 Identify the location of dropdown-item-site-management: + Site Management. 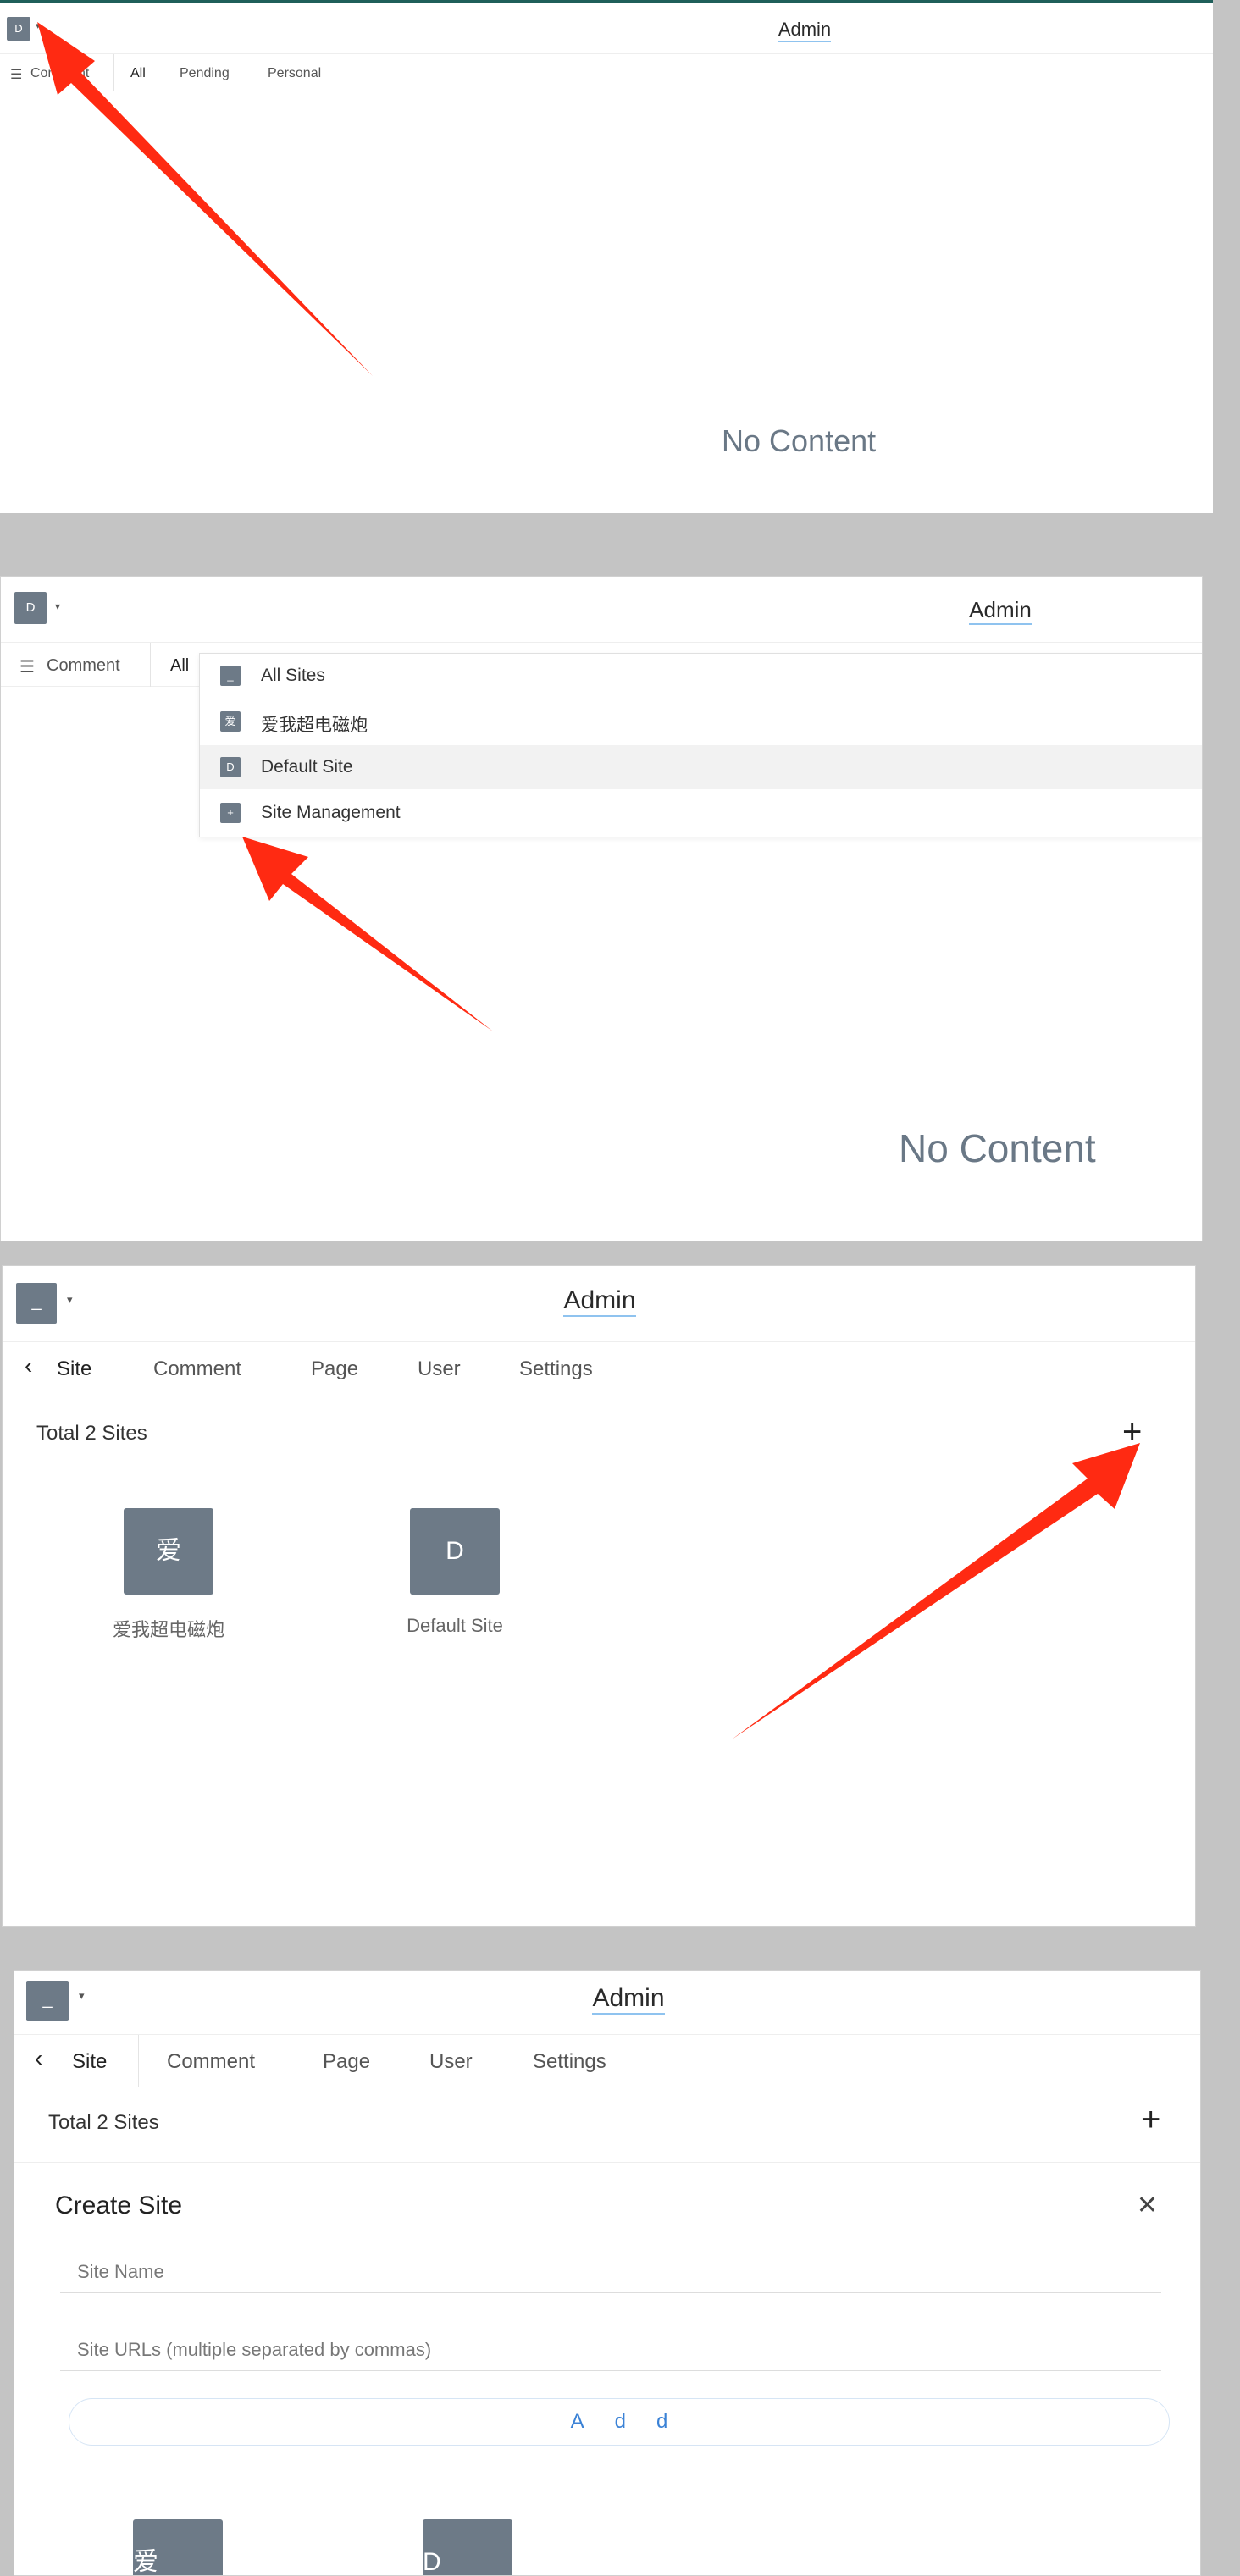
(701, 813).